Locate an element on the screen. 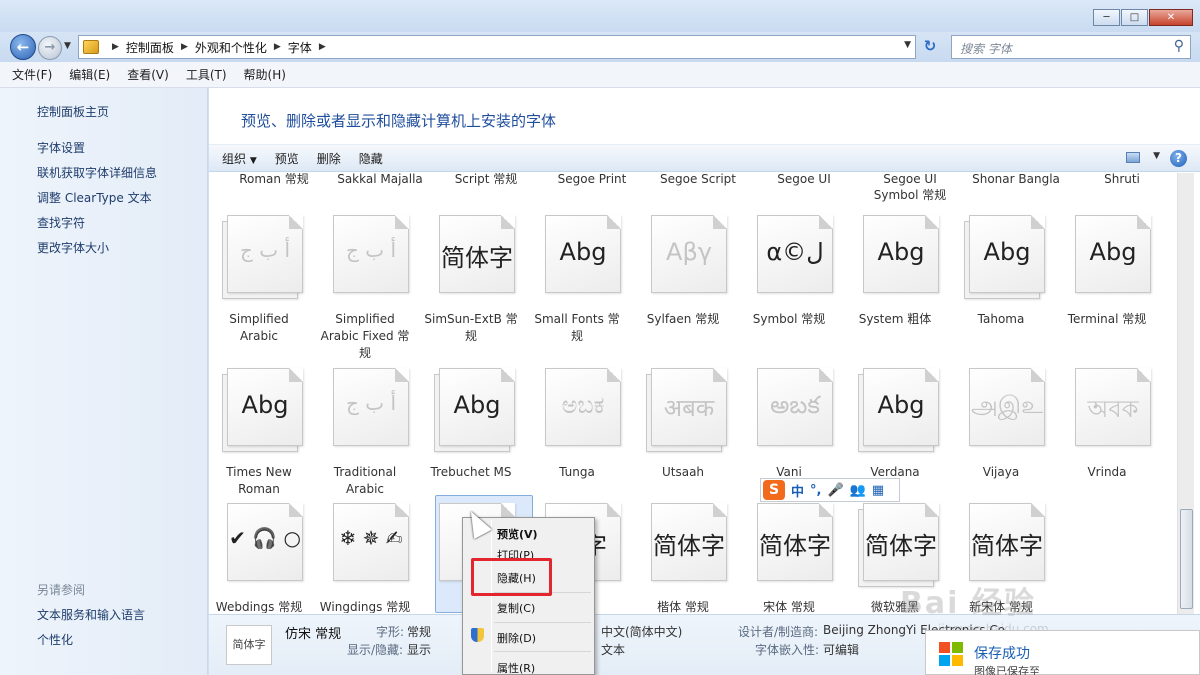 This screenshot has height=675, width=1200. change-view-icon is located at coordinates (1133, 157).